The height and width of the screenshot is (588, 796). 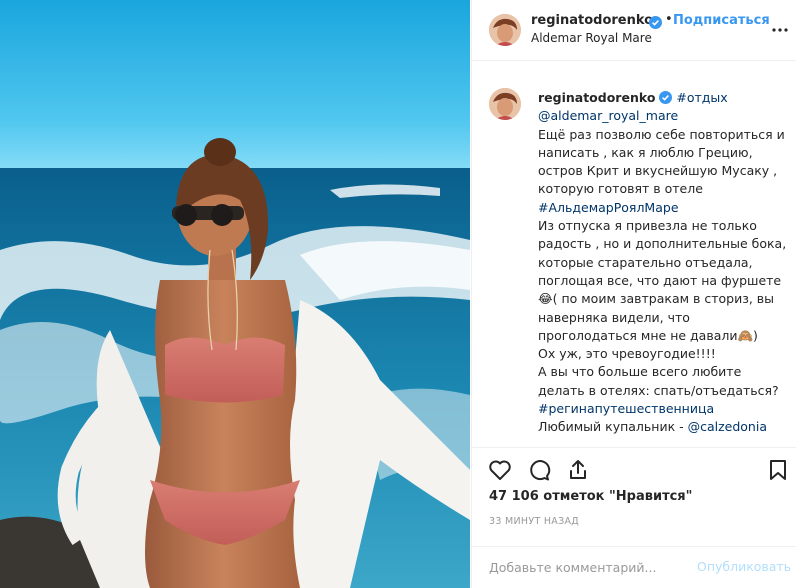 What do you see at coordinates (578, 470) in the screenshot?
I see `share-icon` at bounding box center [578, 470].